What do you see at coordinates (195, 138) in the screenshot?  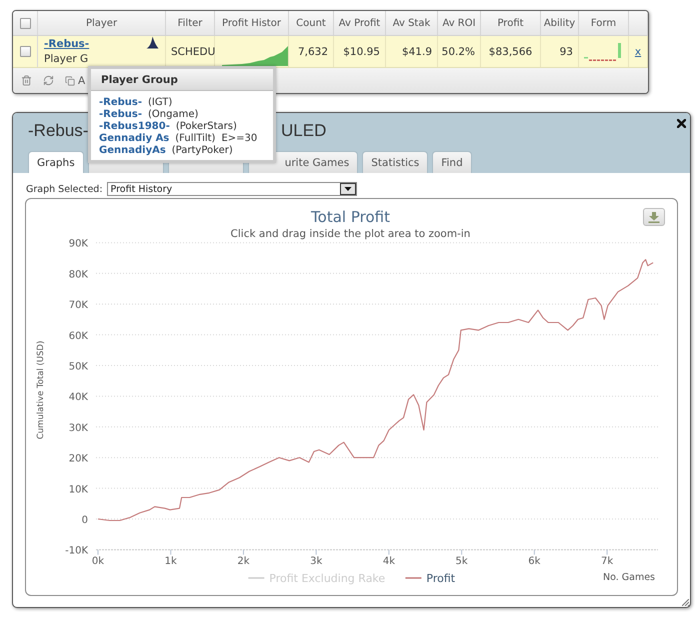 I see `site-label: (FullTilt)` at bounding box center [195, 138].